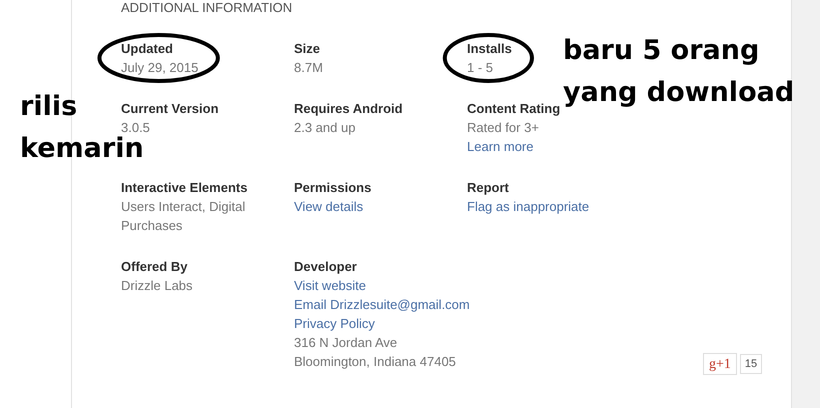 The image size is (820, 408). What do you see at coordinates (308, 68) in the screenshot?
I see `field-value: 8.7M` at bounding box center [308, 68].